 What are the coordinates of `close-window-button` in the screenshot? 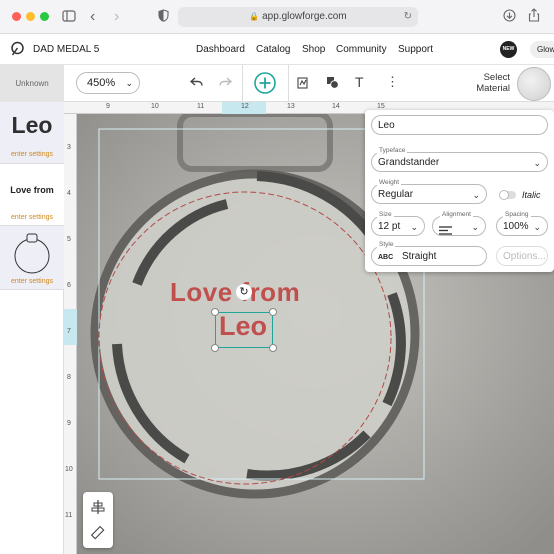 It's located at (16, 16).